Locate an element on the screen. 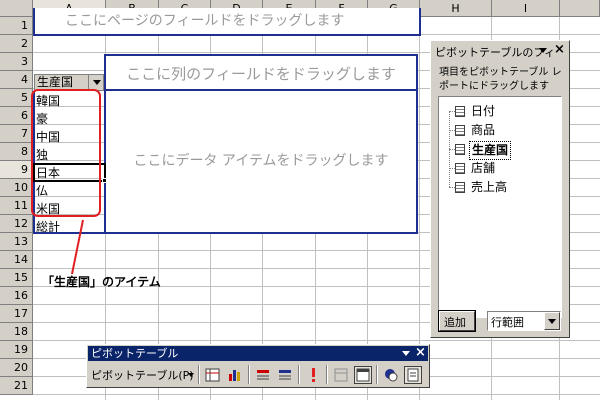  highlight-outline is located at coordinates (66, 153).